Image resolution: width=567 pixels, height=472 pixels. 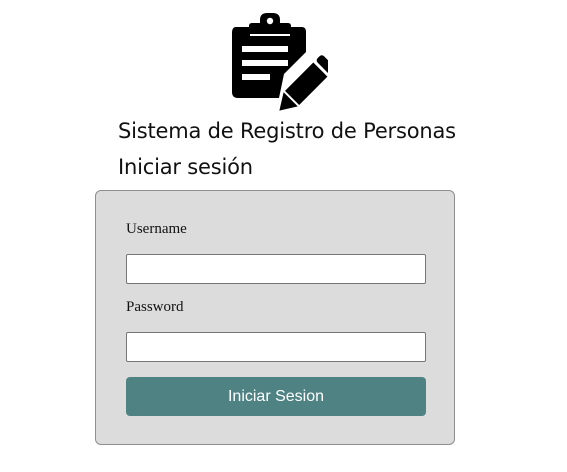 What do you see at coordinates (276, 269) in the screenshot?
I see `username-input` at bounding box center [276, 269].